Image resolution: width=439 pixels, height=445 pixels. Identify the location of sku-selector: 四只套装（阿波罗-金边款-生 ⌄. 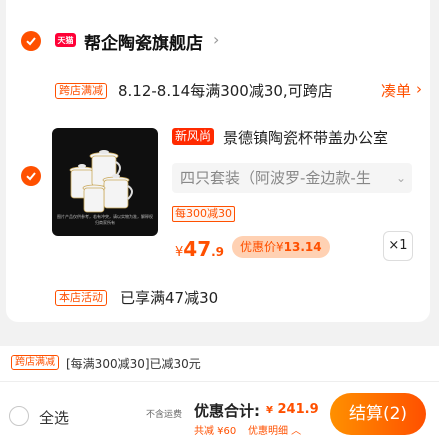
(292, 178).